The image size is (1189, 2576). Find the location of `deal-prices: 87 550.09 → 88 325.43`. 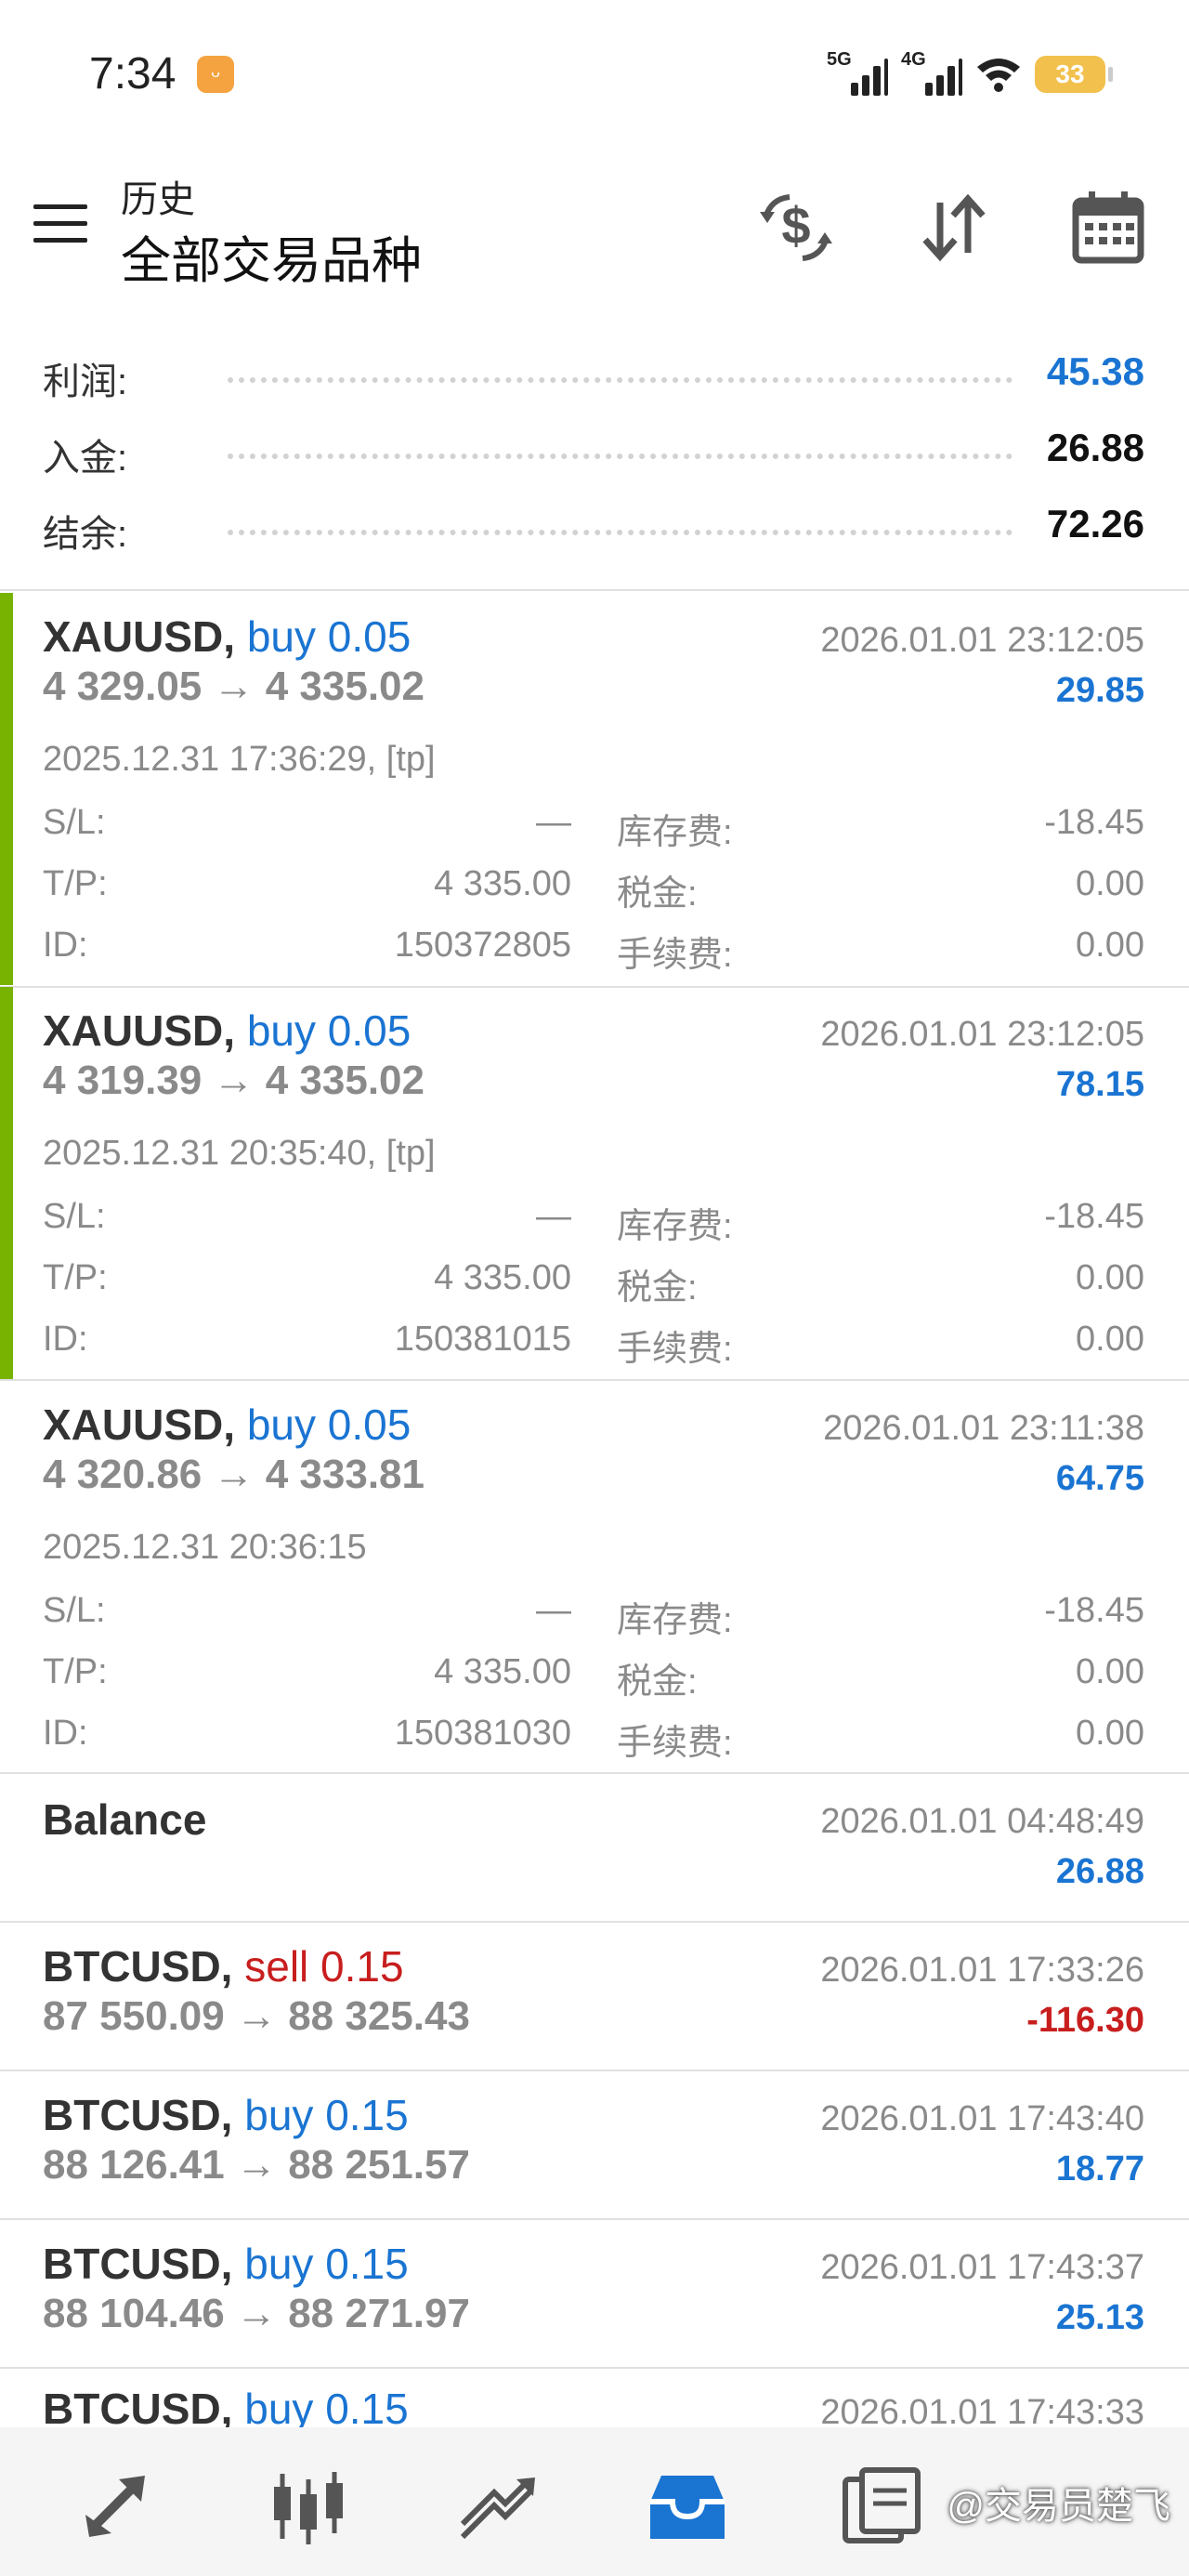

deal-prices: 87 550.09 → 88 325.43 is located at coordinates (256, 2016).